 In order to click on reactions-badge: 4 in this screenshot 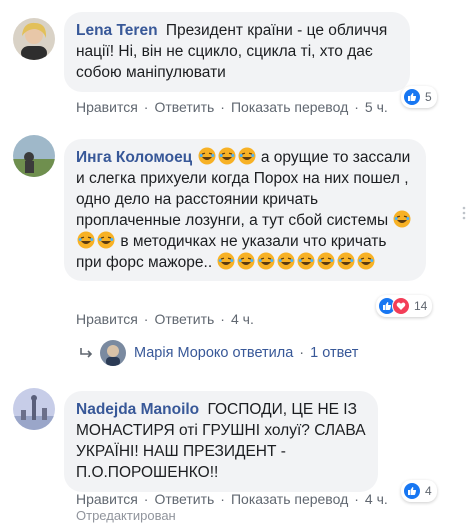, I will do `click(419, 491)`.